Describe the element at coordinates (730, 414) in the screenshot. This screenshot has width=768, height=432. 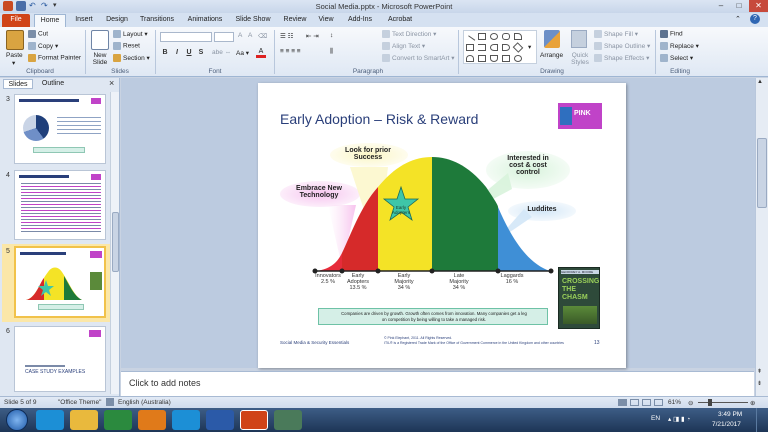
I see `clock-time: 3:49 PM` at that location.